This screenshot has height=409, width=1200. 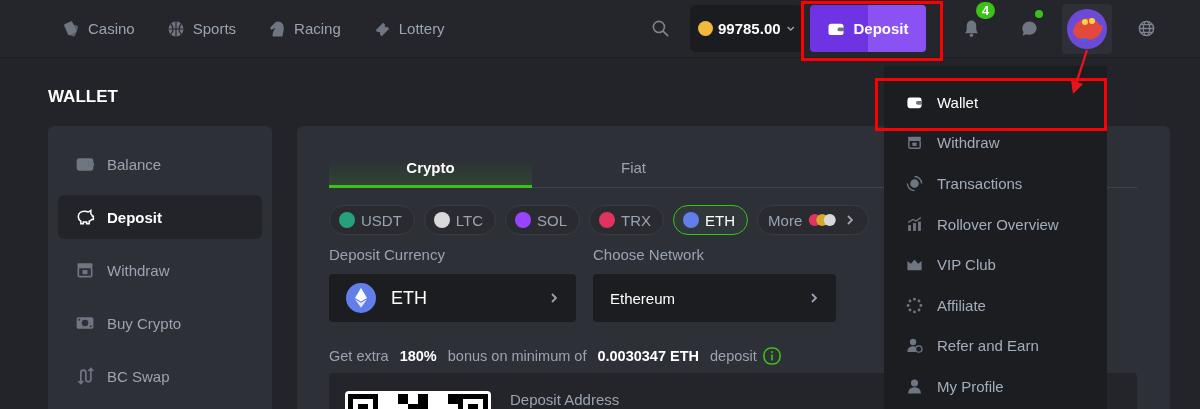 I want to click on address-label: Deposit Address, so click(x=565, y=399).